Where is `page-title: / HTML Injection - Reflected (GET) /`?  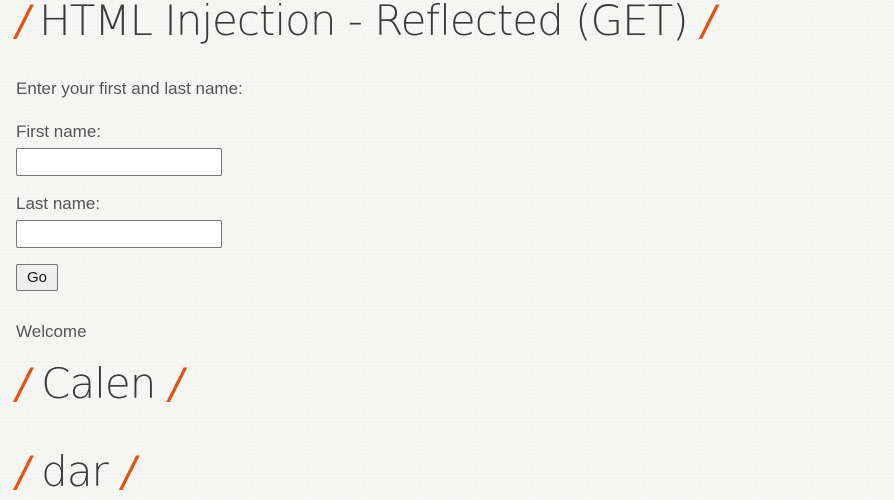
page-title: / HTML Injection - Reflected (GET) / is located at coordinates (366, 26).